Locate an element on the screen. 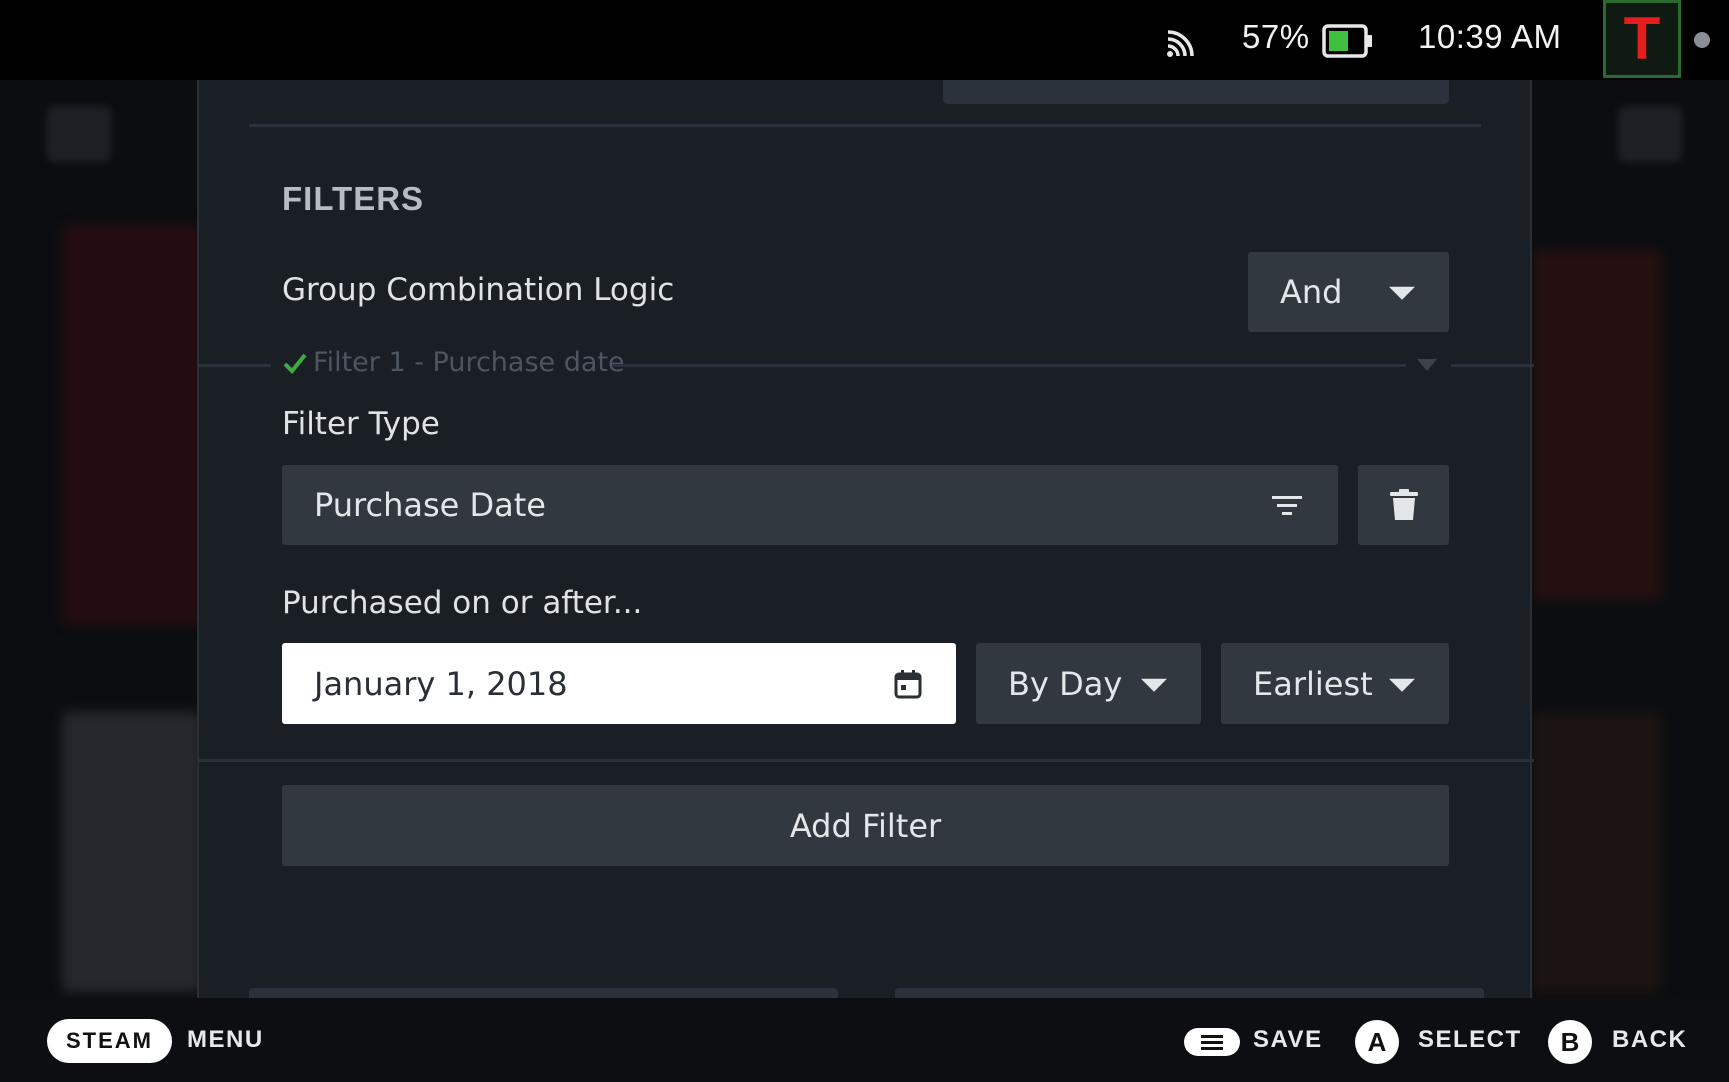  clock: 10:39 AM is located at coordinates (1490, 36).